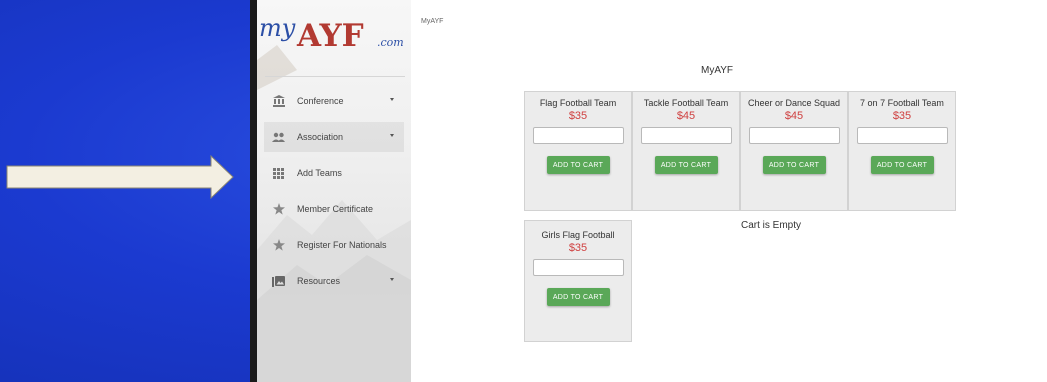  Describe the element at coordinates (717, 70) in the screenshot. I see `page-title: MyAYF` at that location.